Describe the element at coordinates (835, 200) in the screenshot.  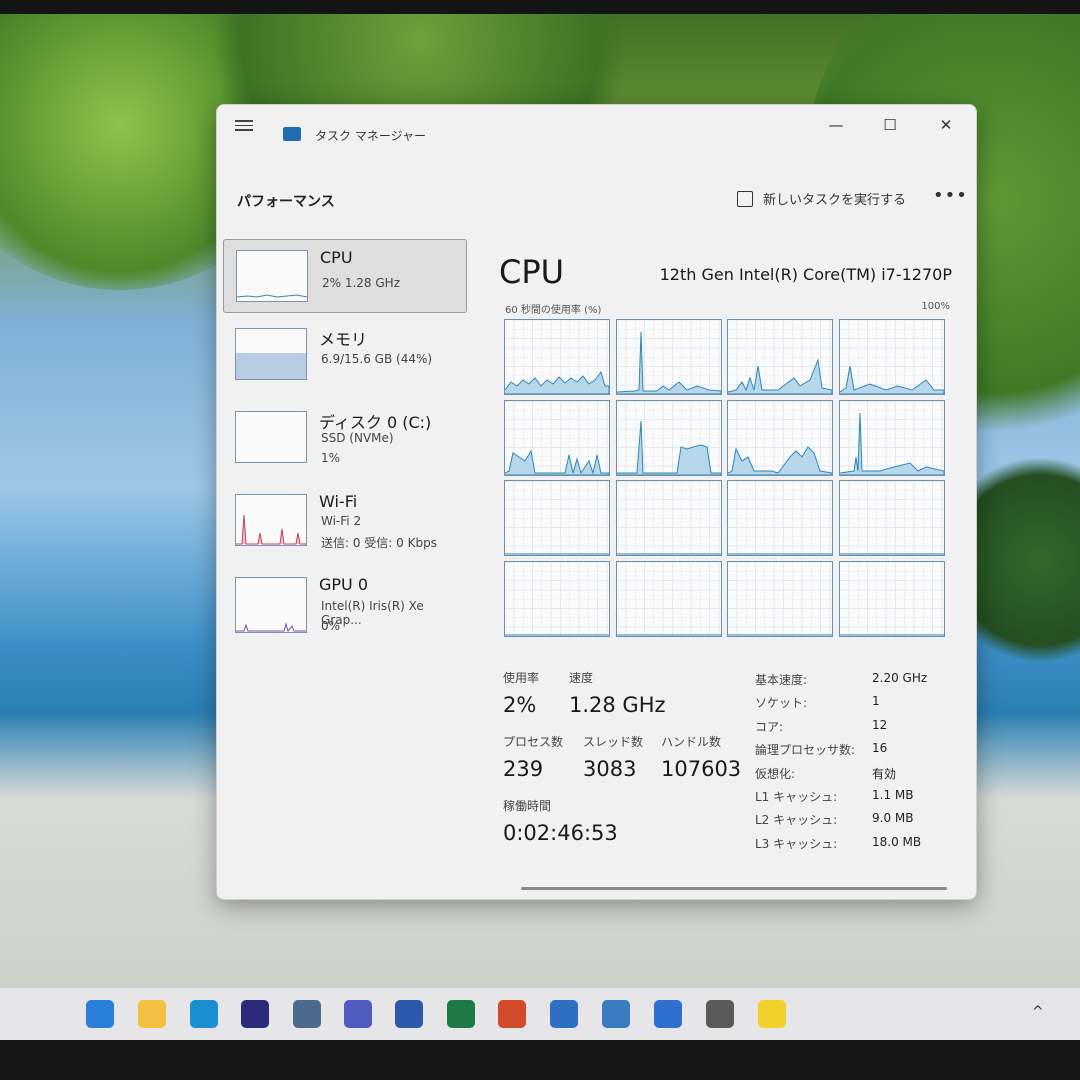
I see `new-task-label: 新しいタスクを実行する` at that location.